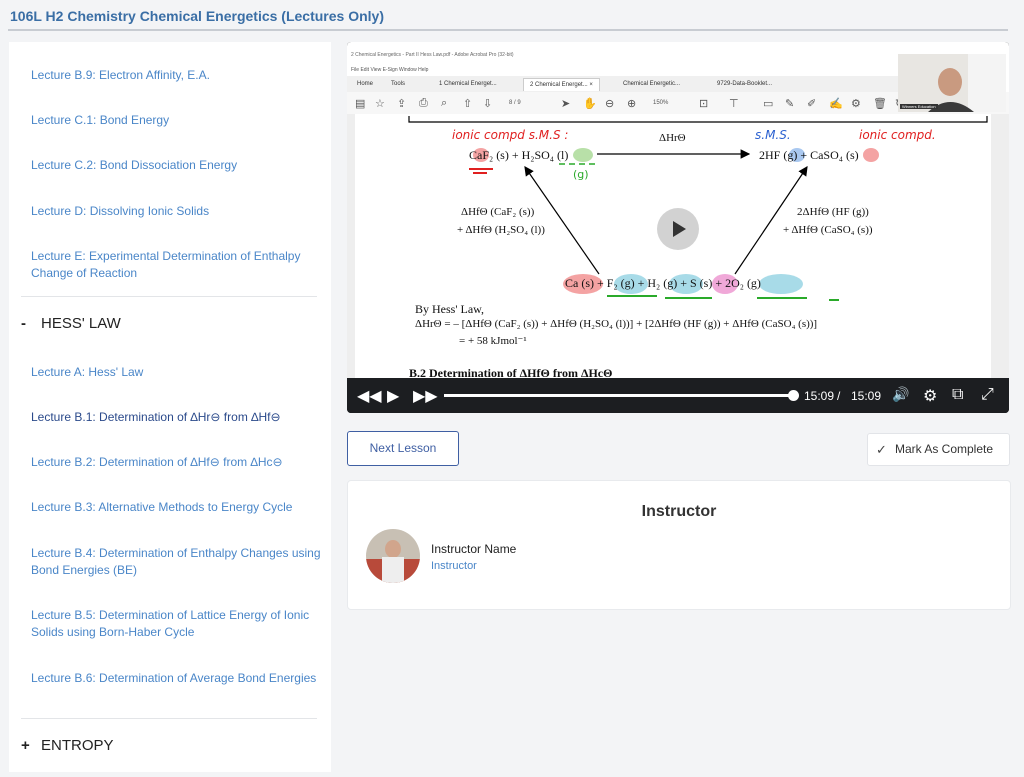  I want to click on acrobat-tab: 2 Chemical Energet... ×, so click(561, 84).